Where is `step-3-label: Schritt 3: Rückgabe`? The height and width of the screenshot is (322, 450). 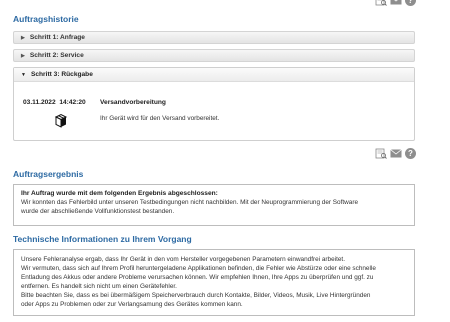
step-3-label: Schritt 3: Rückgabe is located at coordinates (61, 74).